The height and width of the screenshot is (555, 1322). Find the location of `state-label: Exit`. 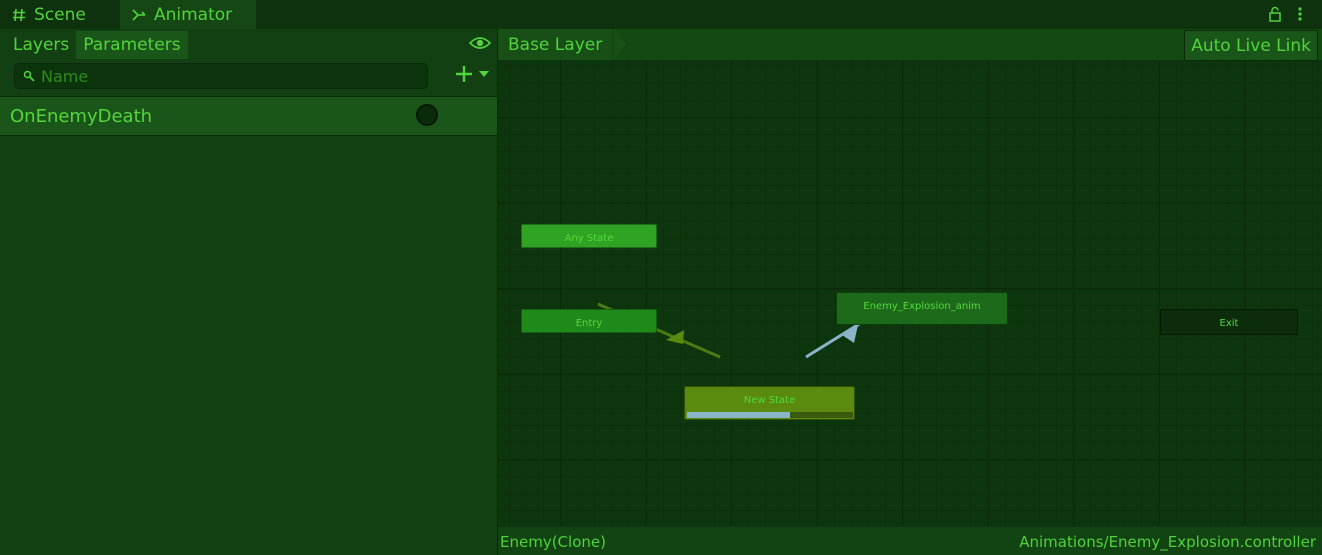

state-label: Exit is located at coordinates (1229, 323).